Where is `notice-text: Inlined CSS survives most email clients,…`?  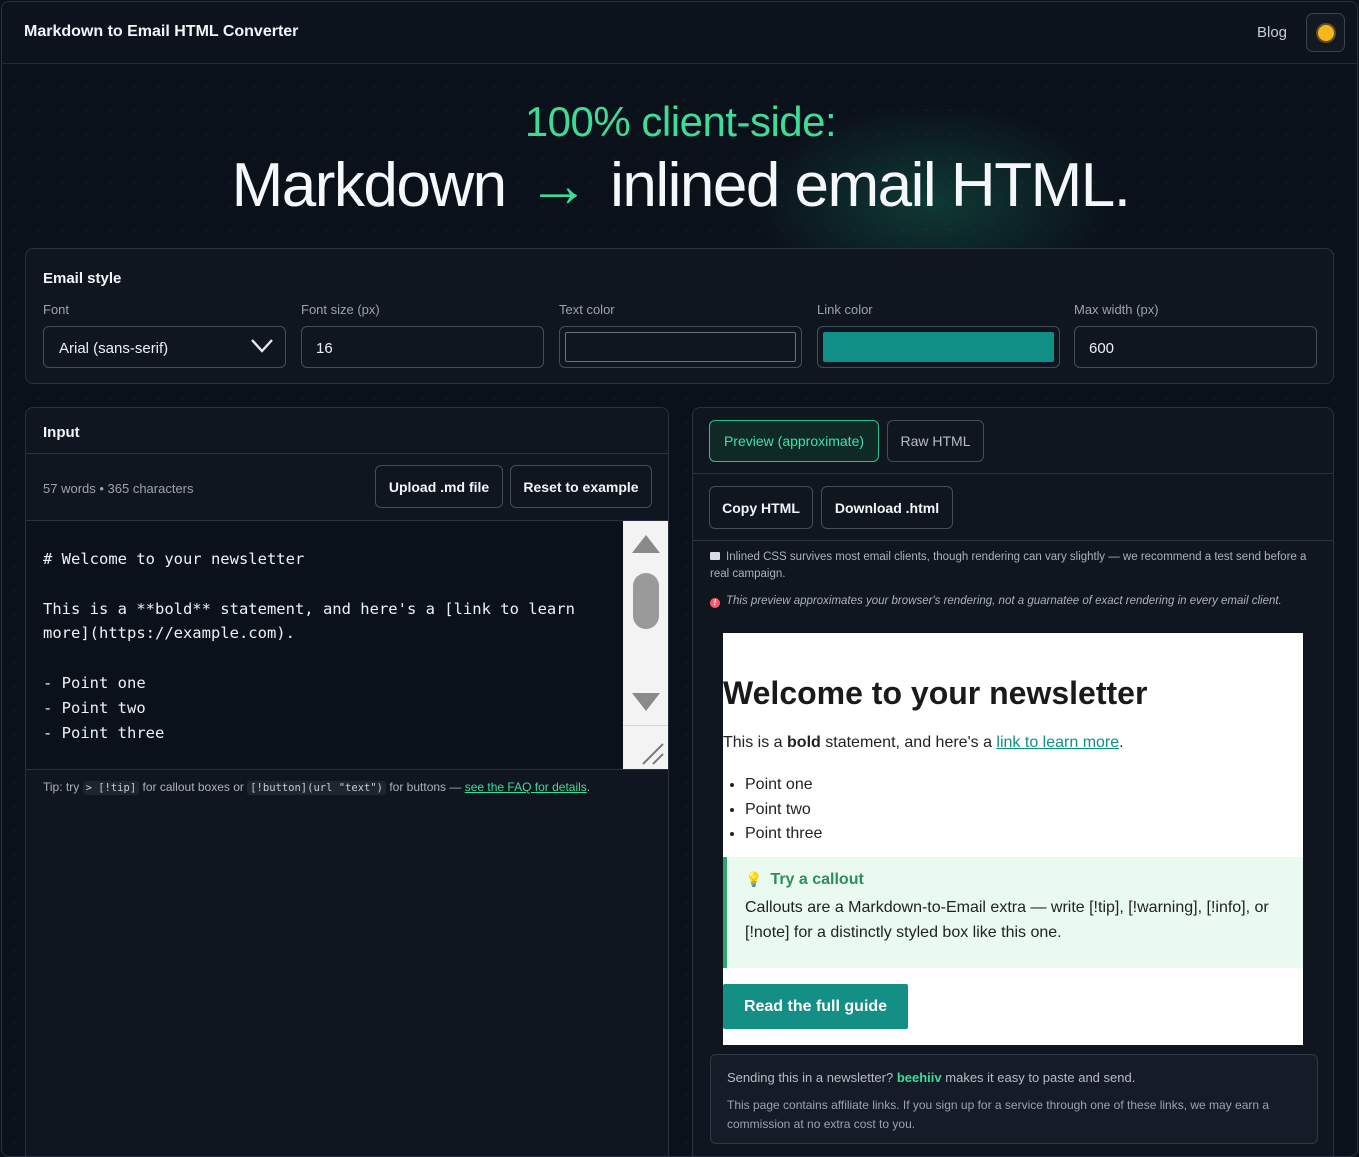
notice-text: Inlined CSS survives most email clients,… is located at coordinates (1008, 565).